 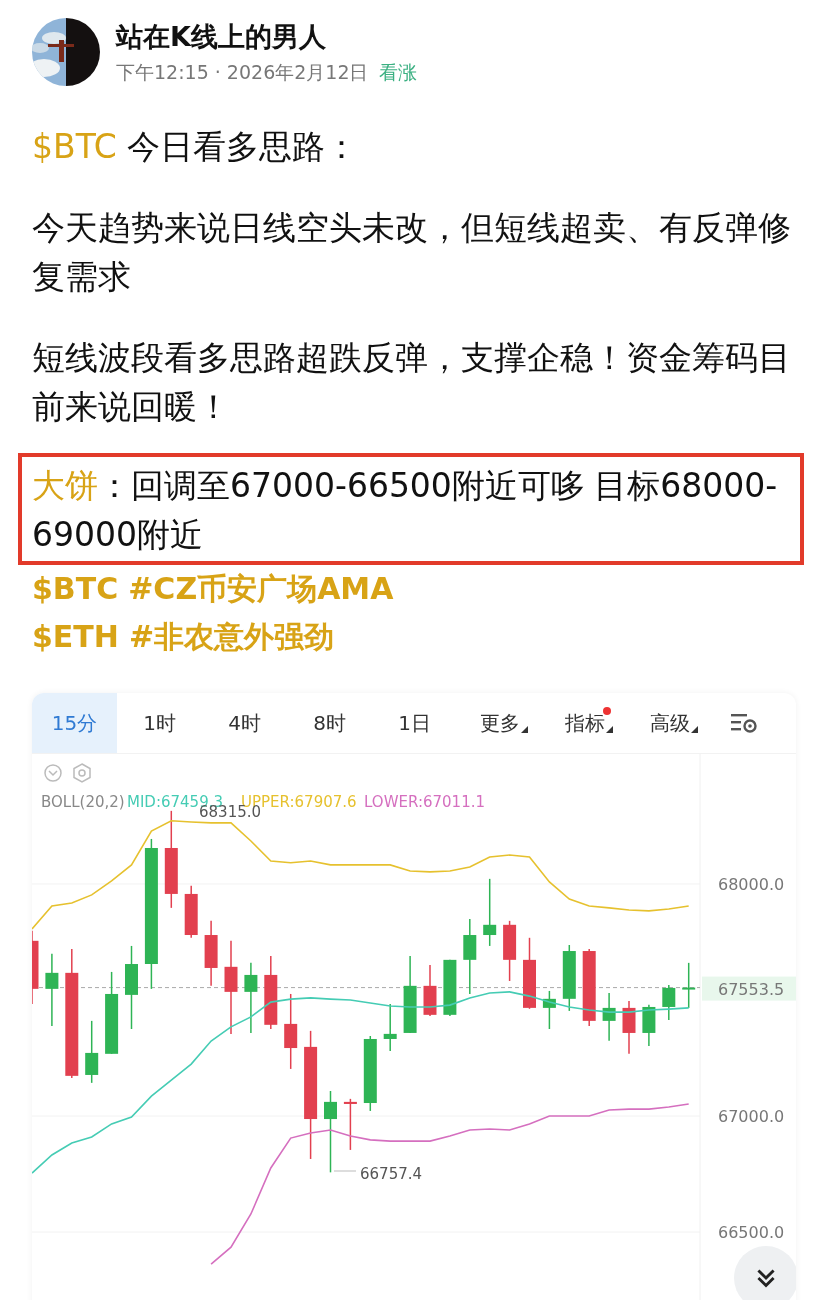 I want to click on post-paragraph: 今天趋势来说日线空头未改，但短线超卖、有反弹修复需求, so click(x=412, y=252).